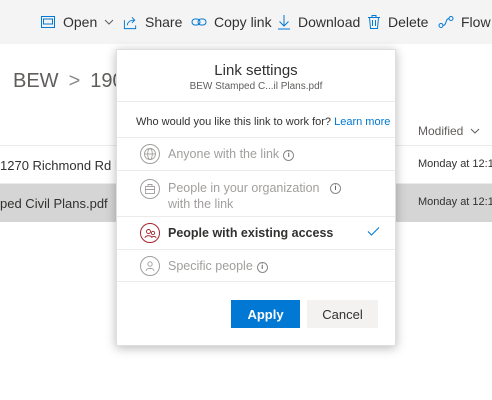  I want to click on learn-more-link: Learn more, so click(362, 122).